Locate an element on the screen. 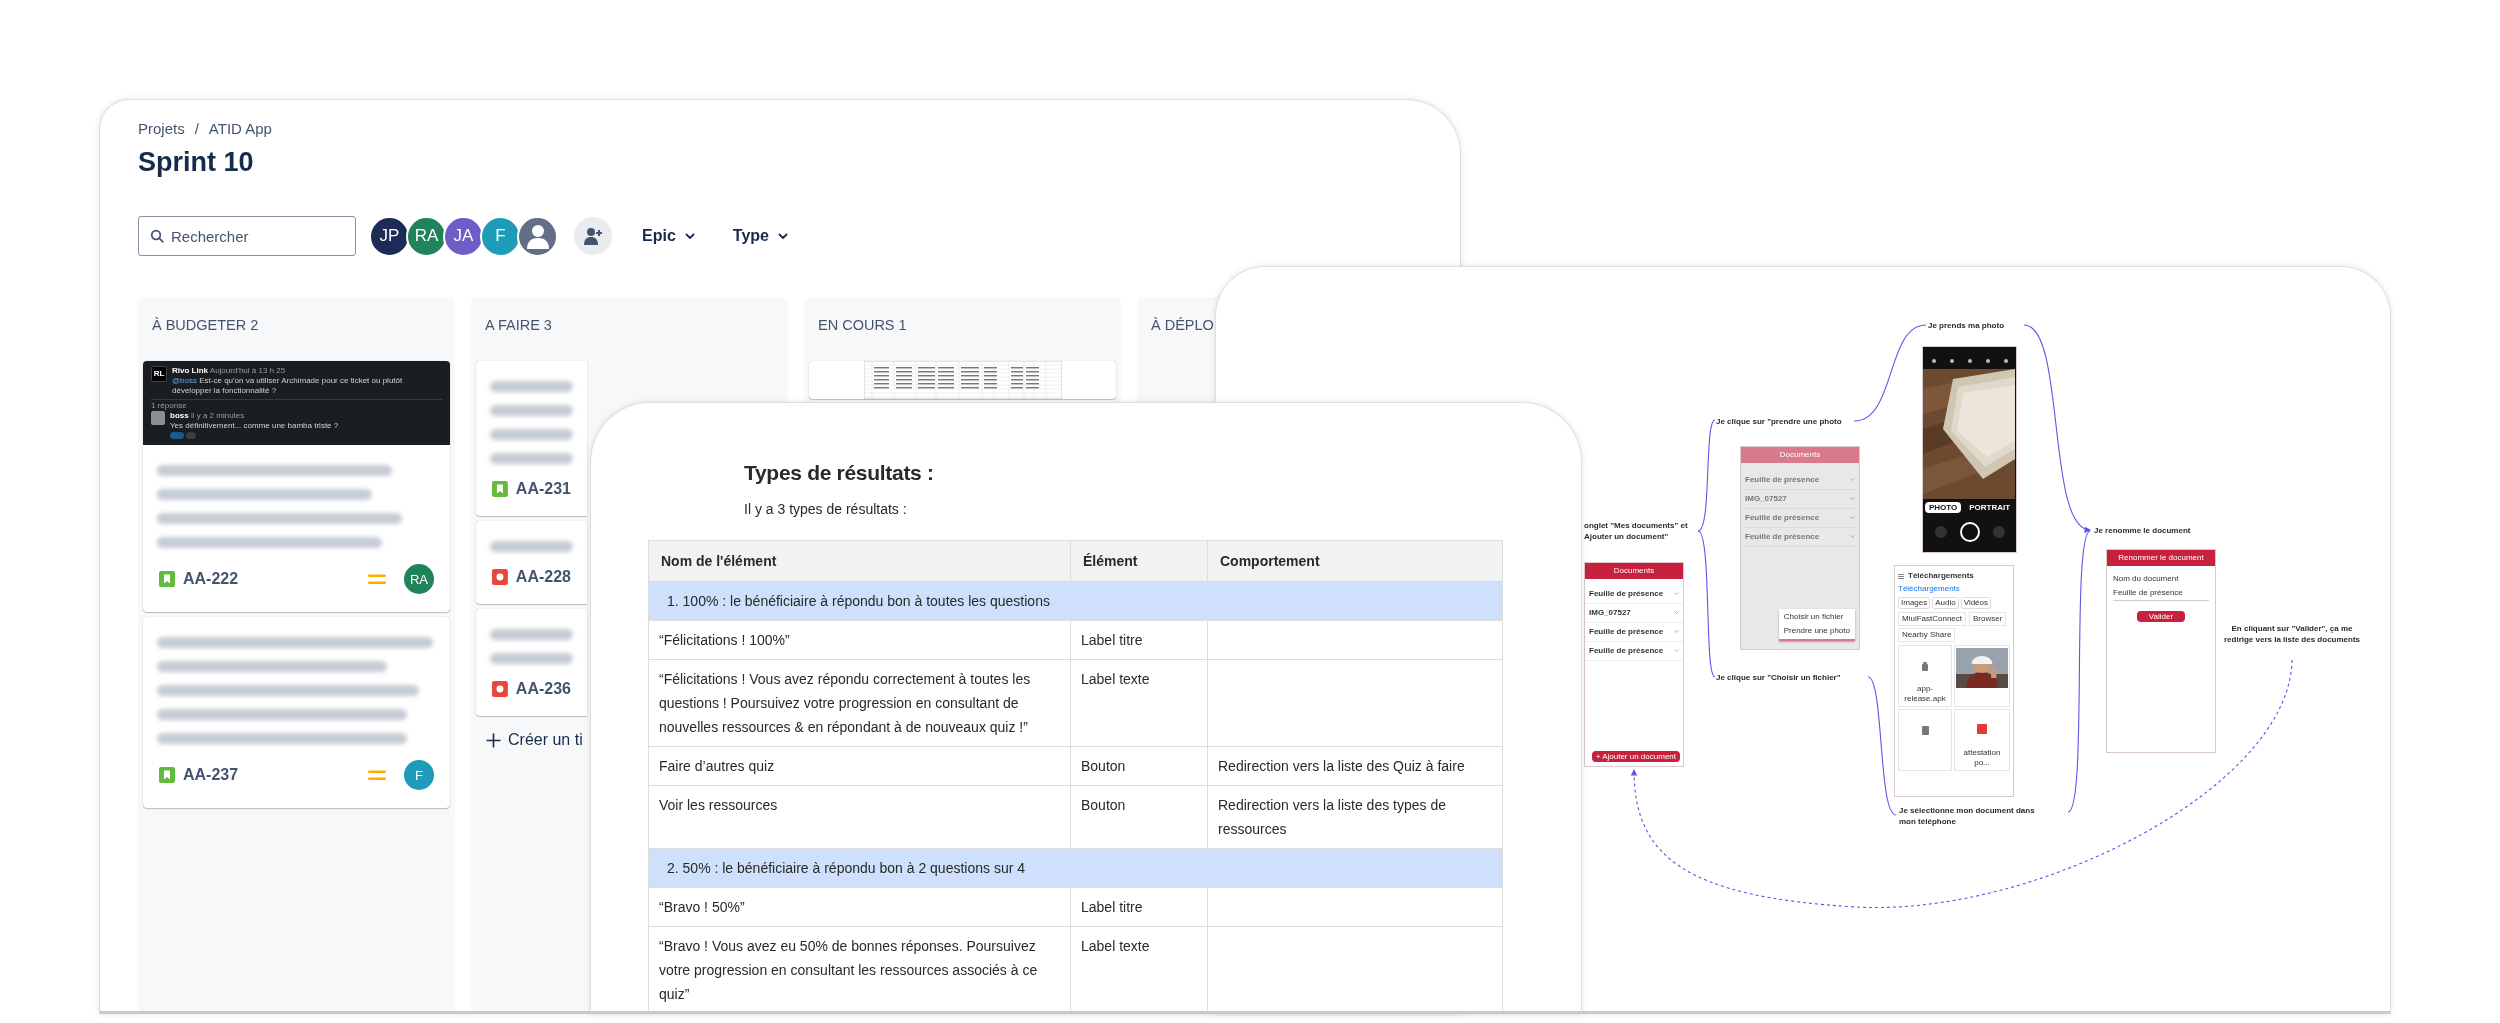  issue-card is located at coordinates (296, 486).